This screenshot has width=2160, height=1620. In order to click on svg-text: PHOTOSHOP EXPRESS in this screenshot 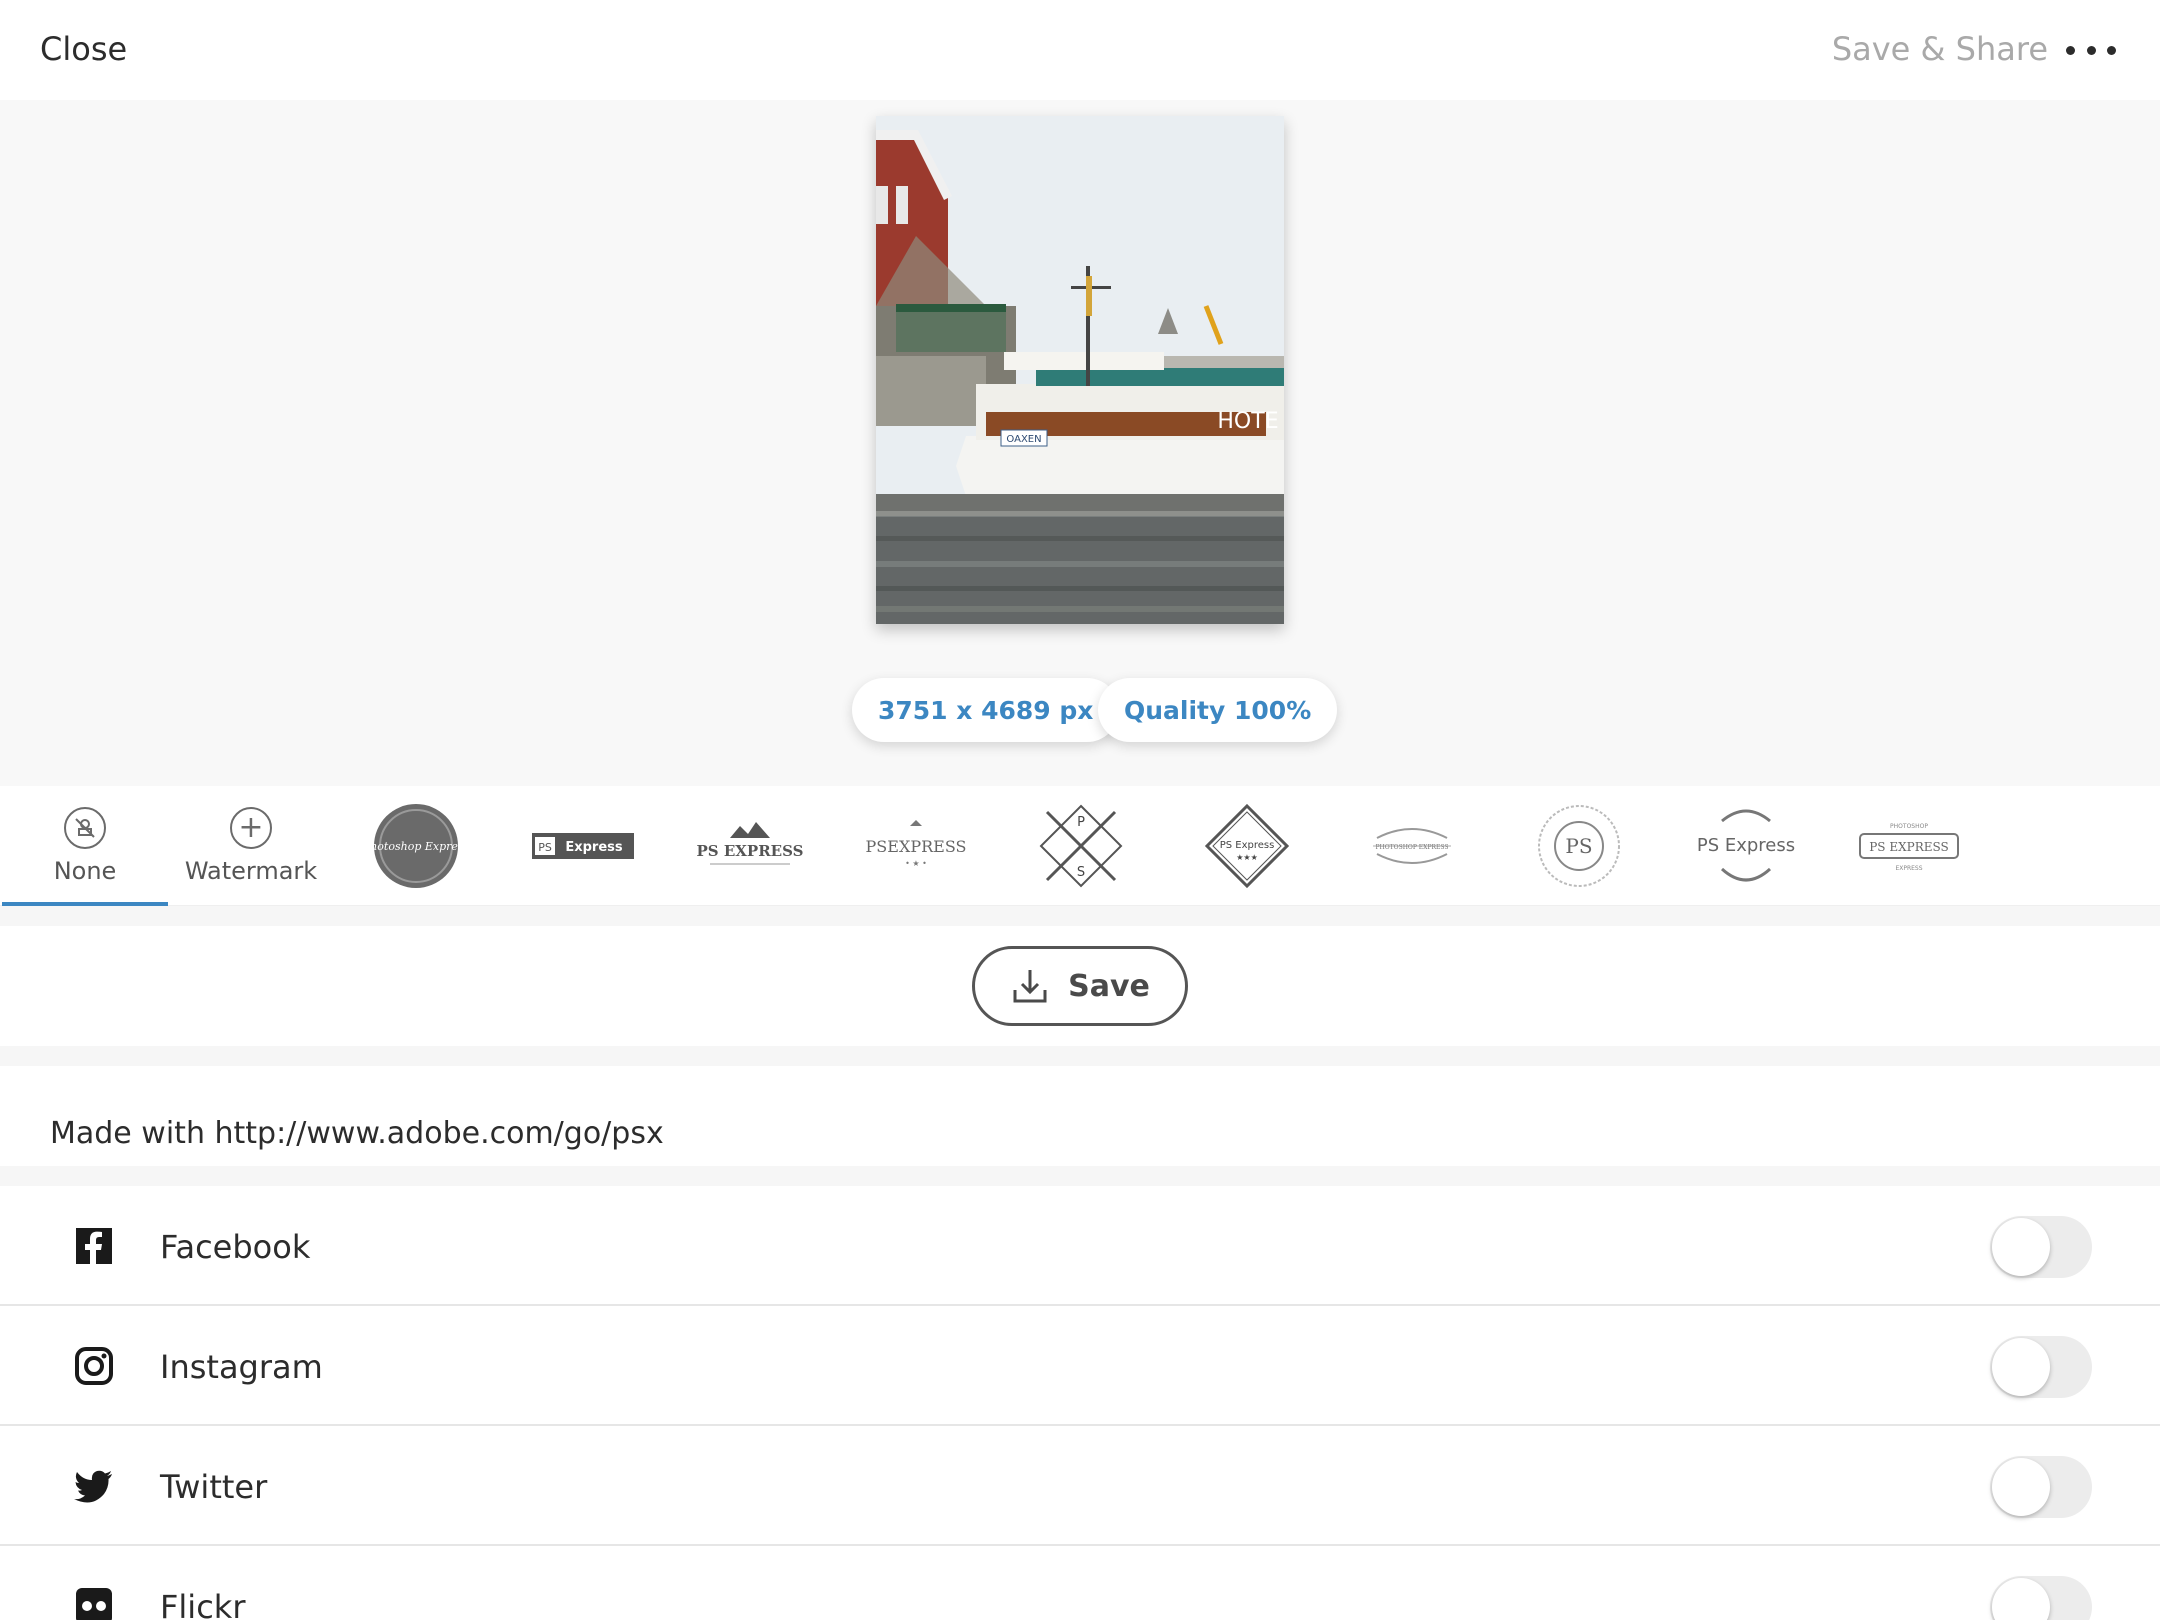, I will do `click(1411, 847)`.